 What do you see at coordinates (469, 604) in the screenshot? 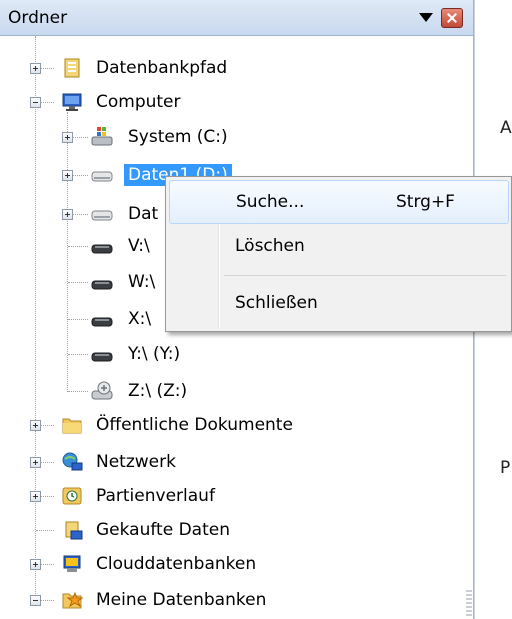
I see `resize-grip` at bounding box center [469, 604].